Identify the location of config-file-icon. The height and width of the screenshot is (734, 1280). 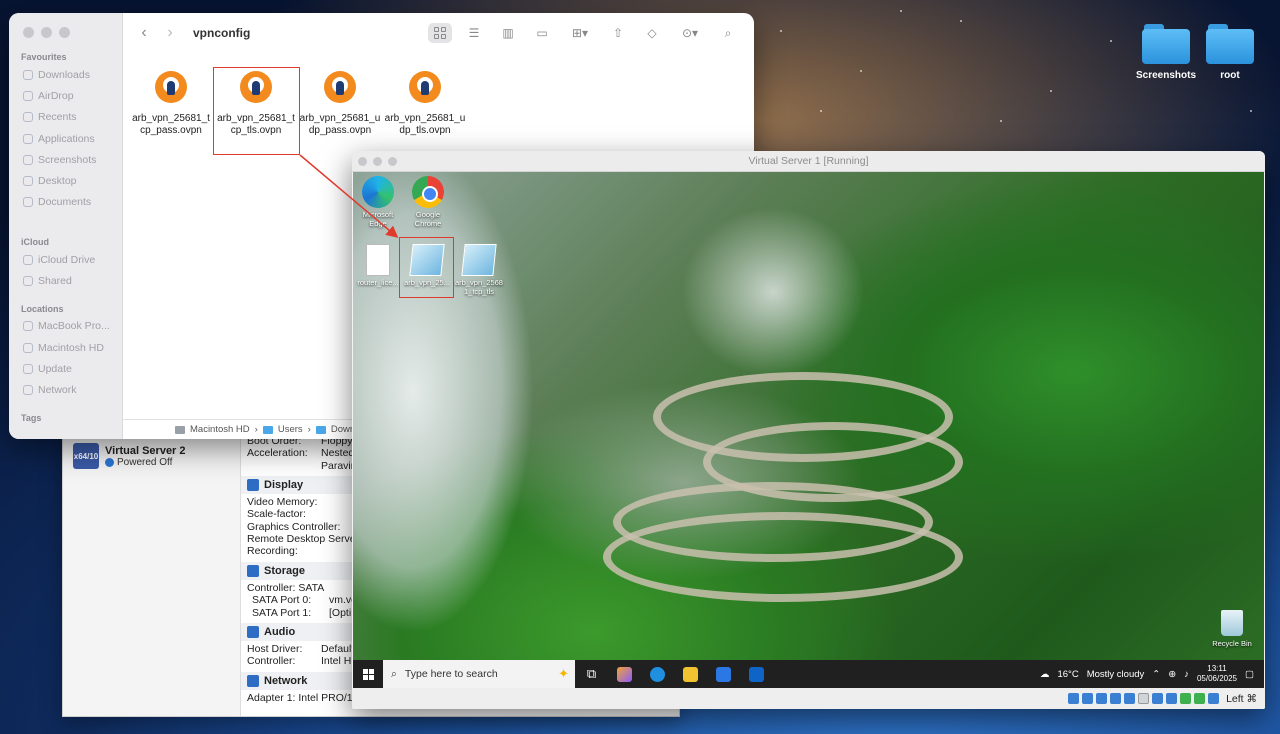
(479, 260).